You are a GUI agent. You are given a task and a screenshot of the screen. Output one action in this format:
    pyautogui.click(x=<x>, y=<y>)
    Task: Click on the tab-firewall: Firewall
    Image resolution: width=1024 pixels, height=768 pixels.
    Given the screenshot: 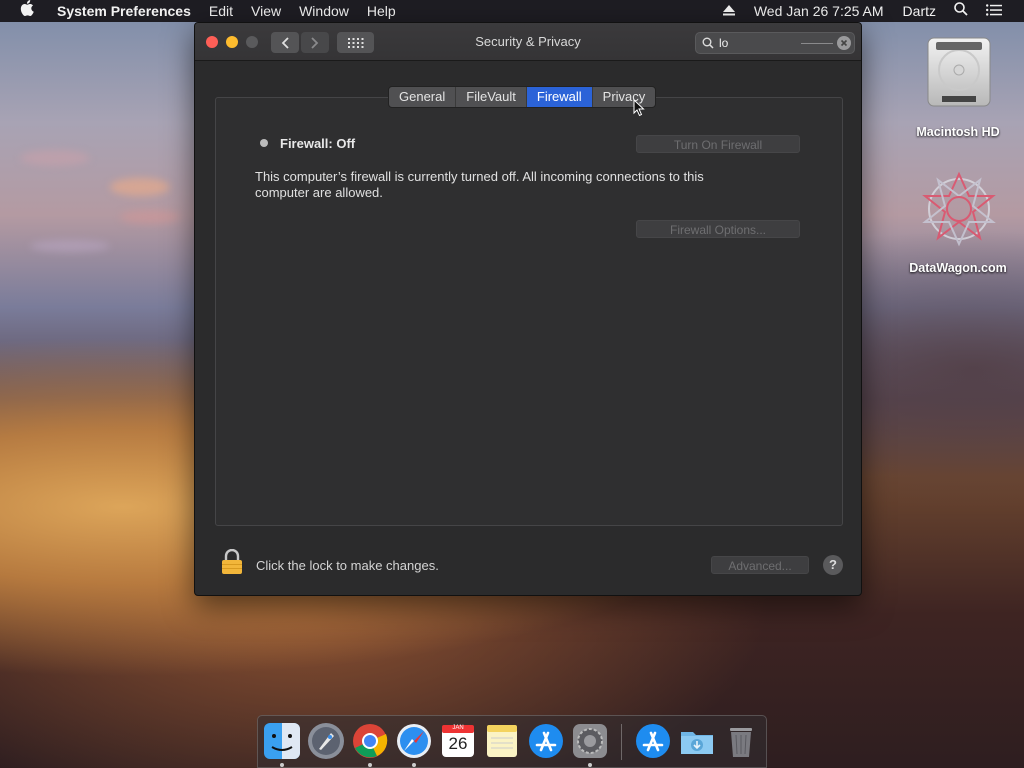 What is the action you would take?
    pyautogui.click(x=559, y=97)
    